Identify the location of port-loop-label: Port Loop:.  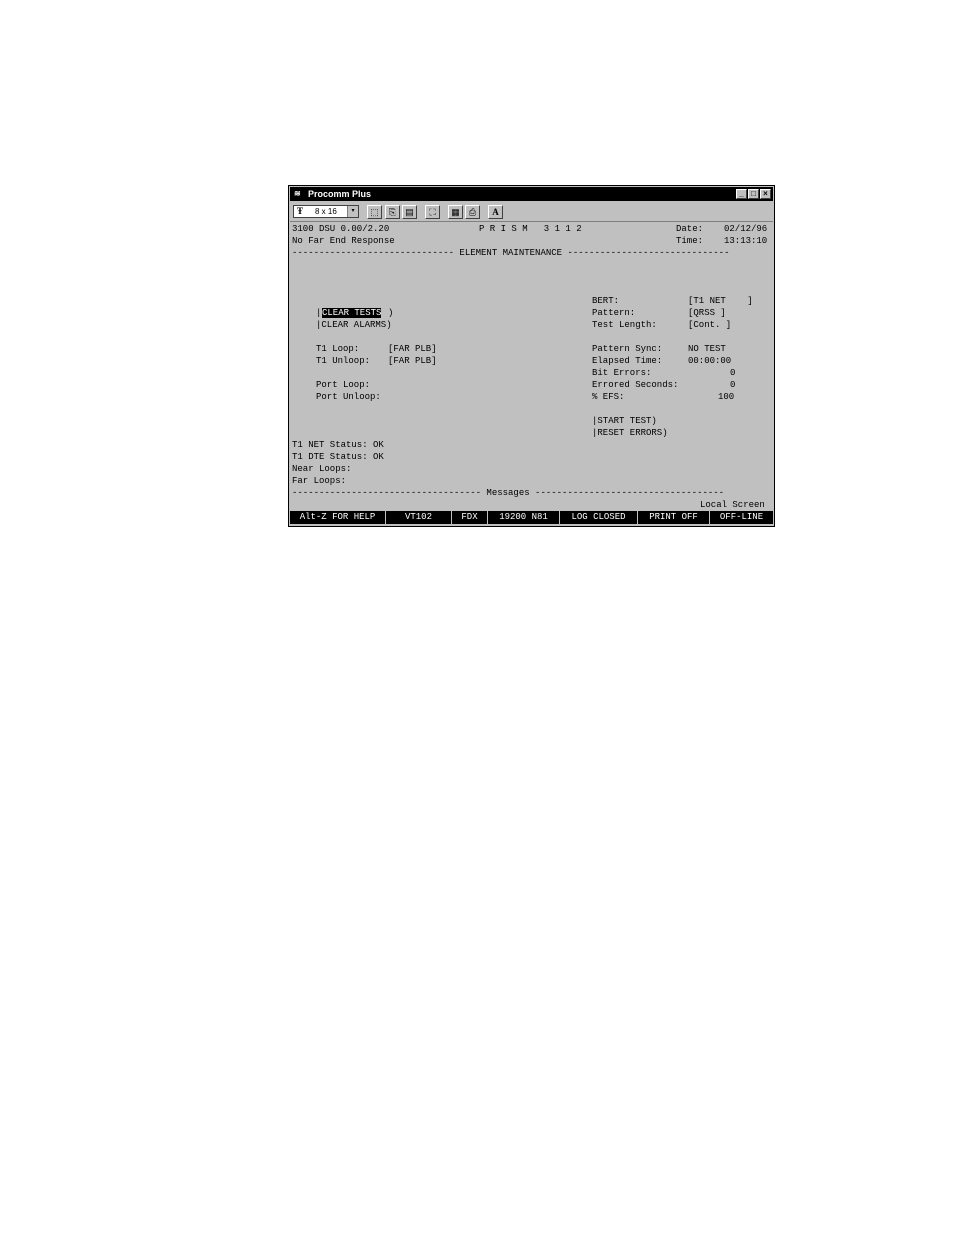
(343, 385).